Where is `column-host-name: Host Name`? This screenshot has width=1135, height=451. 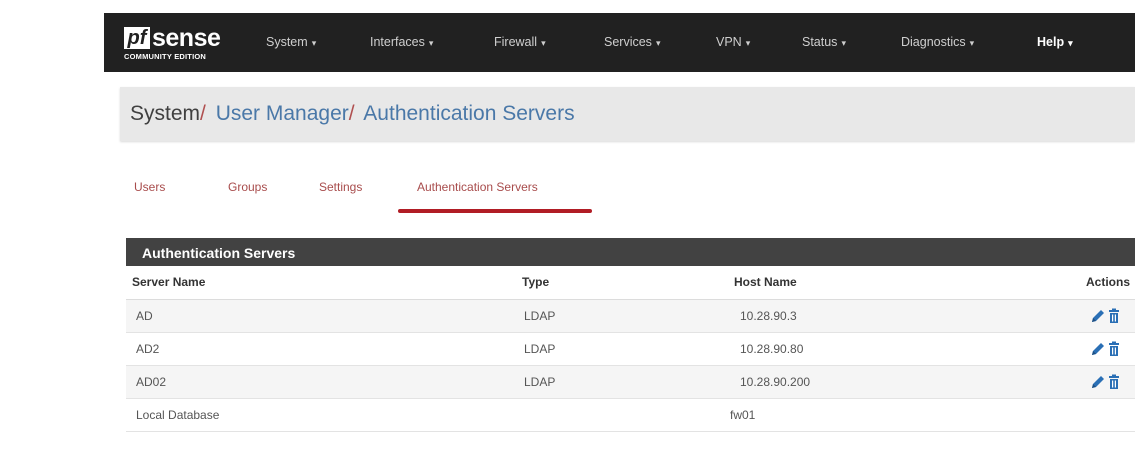 column-host-name: Host Name is located at coordinates (765, 282).